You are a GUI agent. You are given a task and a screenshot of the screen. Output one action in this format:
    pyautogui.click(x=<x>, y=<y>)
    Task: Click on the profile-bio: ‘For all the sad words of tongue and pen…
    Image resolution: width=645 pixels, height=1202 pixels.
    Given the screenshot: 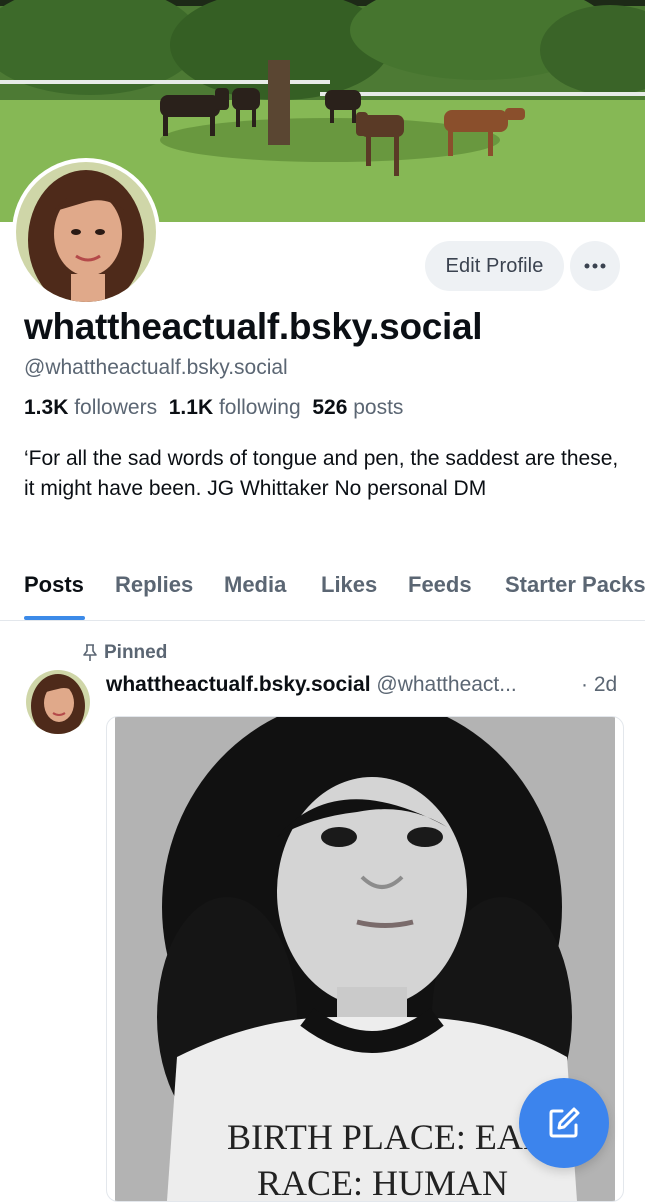 What is the action you would take?
    pyautogui.click(x=321, y=473)
    